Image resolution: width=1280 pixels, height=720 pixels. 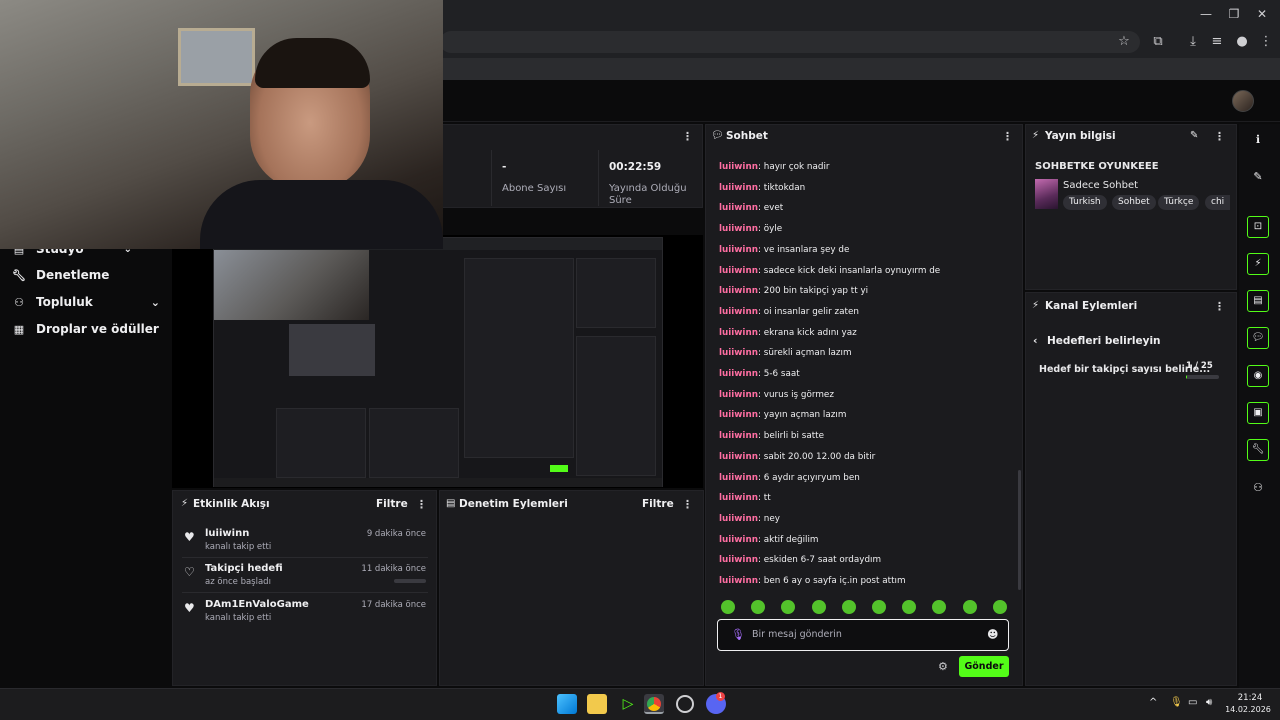 I want to click on stream-tag: Sohbet, so click(x=1134, y=202).